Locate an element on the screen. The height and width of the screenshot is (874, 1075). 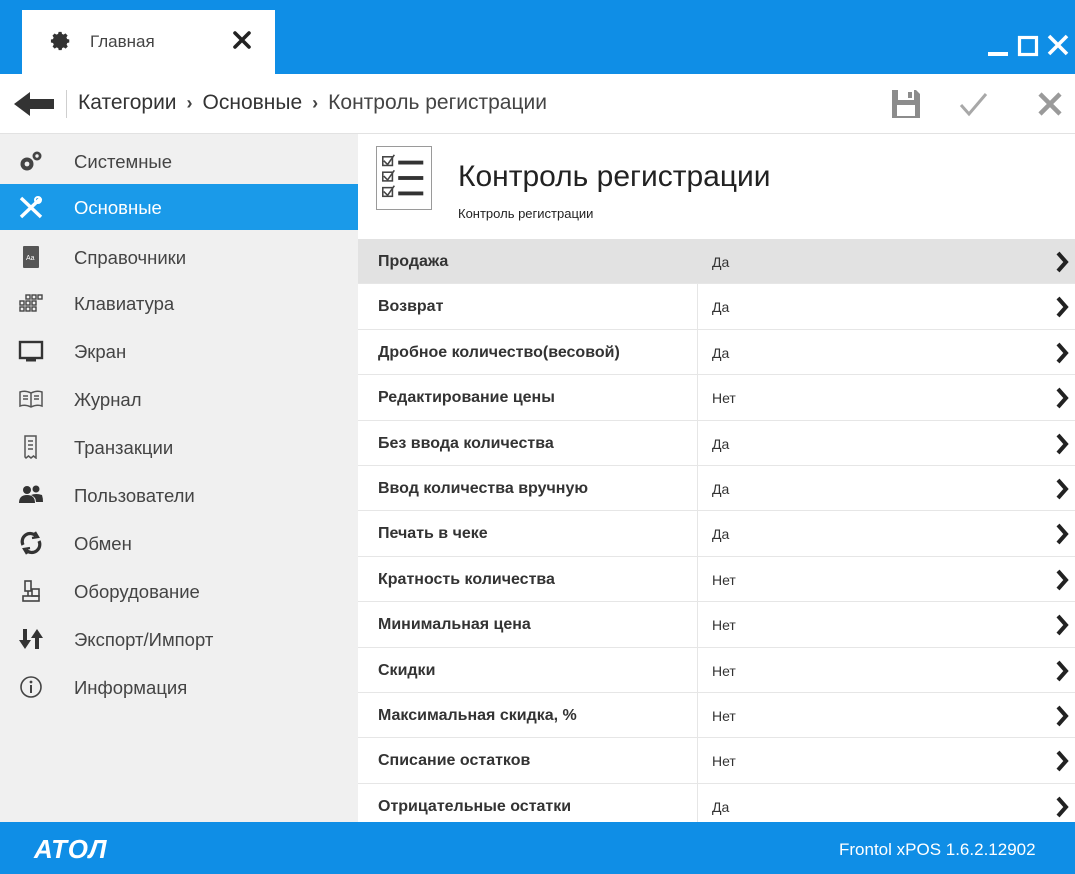
sidebar-item-export-import: Экспорт/Импорт is located at coordinates (179, 639).